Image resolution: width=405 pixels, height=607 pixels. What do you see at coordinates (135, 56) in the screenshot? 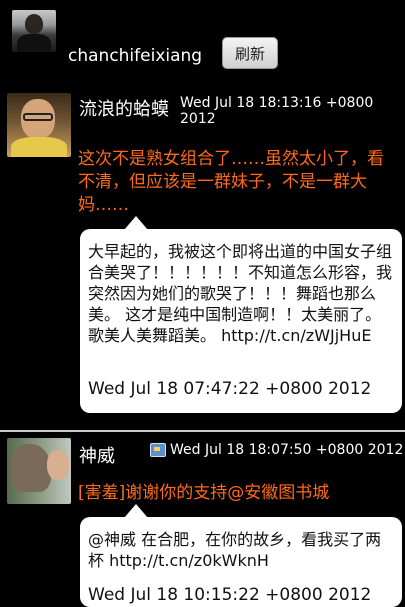
I see `username: chanchifeixiang` at bounding box center [135, 56].